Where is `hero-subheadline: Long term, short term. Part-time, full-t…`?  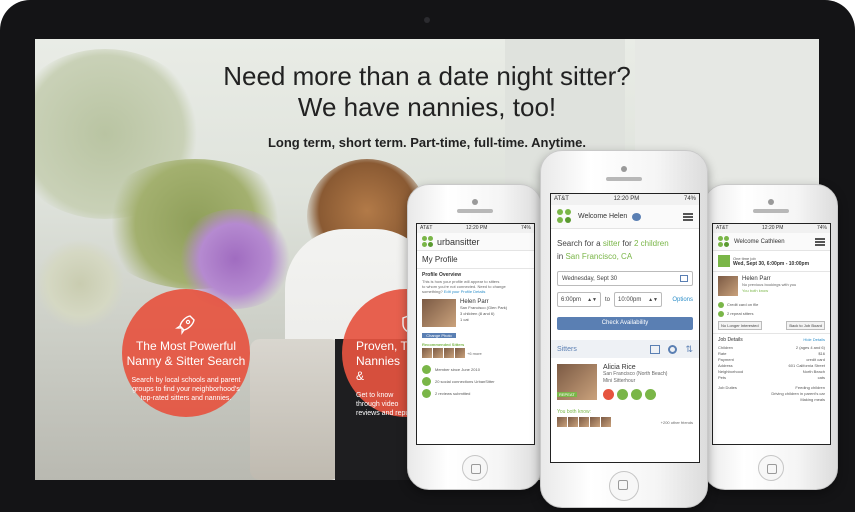
hero-subheadline: Long term, short term. Part-time, full-t… is located at coordinates (427, 142).